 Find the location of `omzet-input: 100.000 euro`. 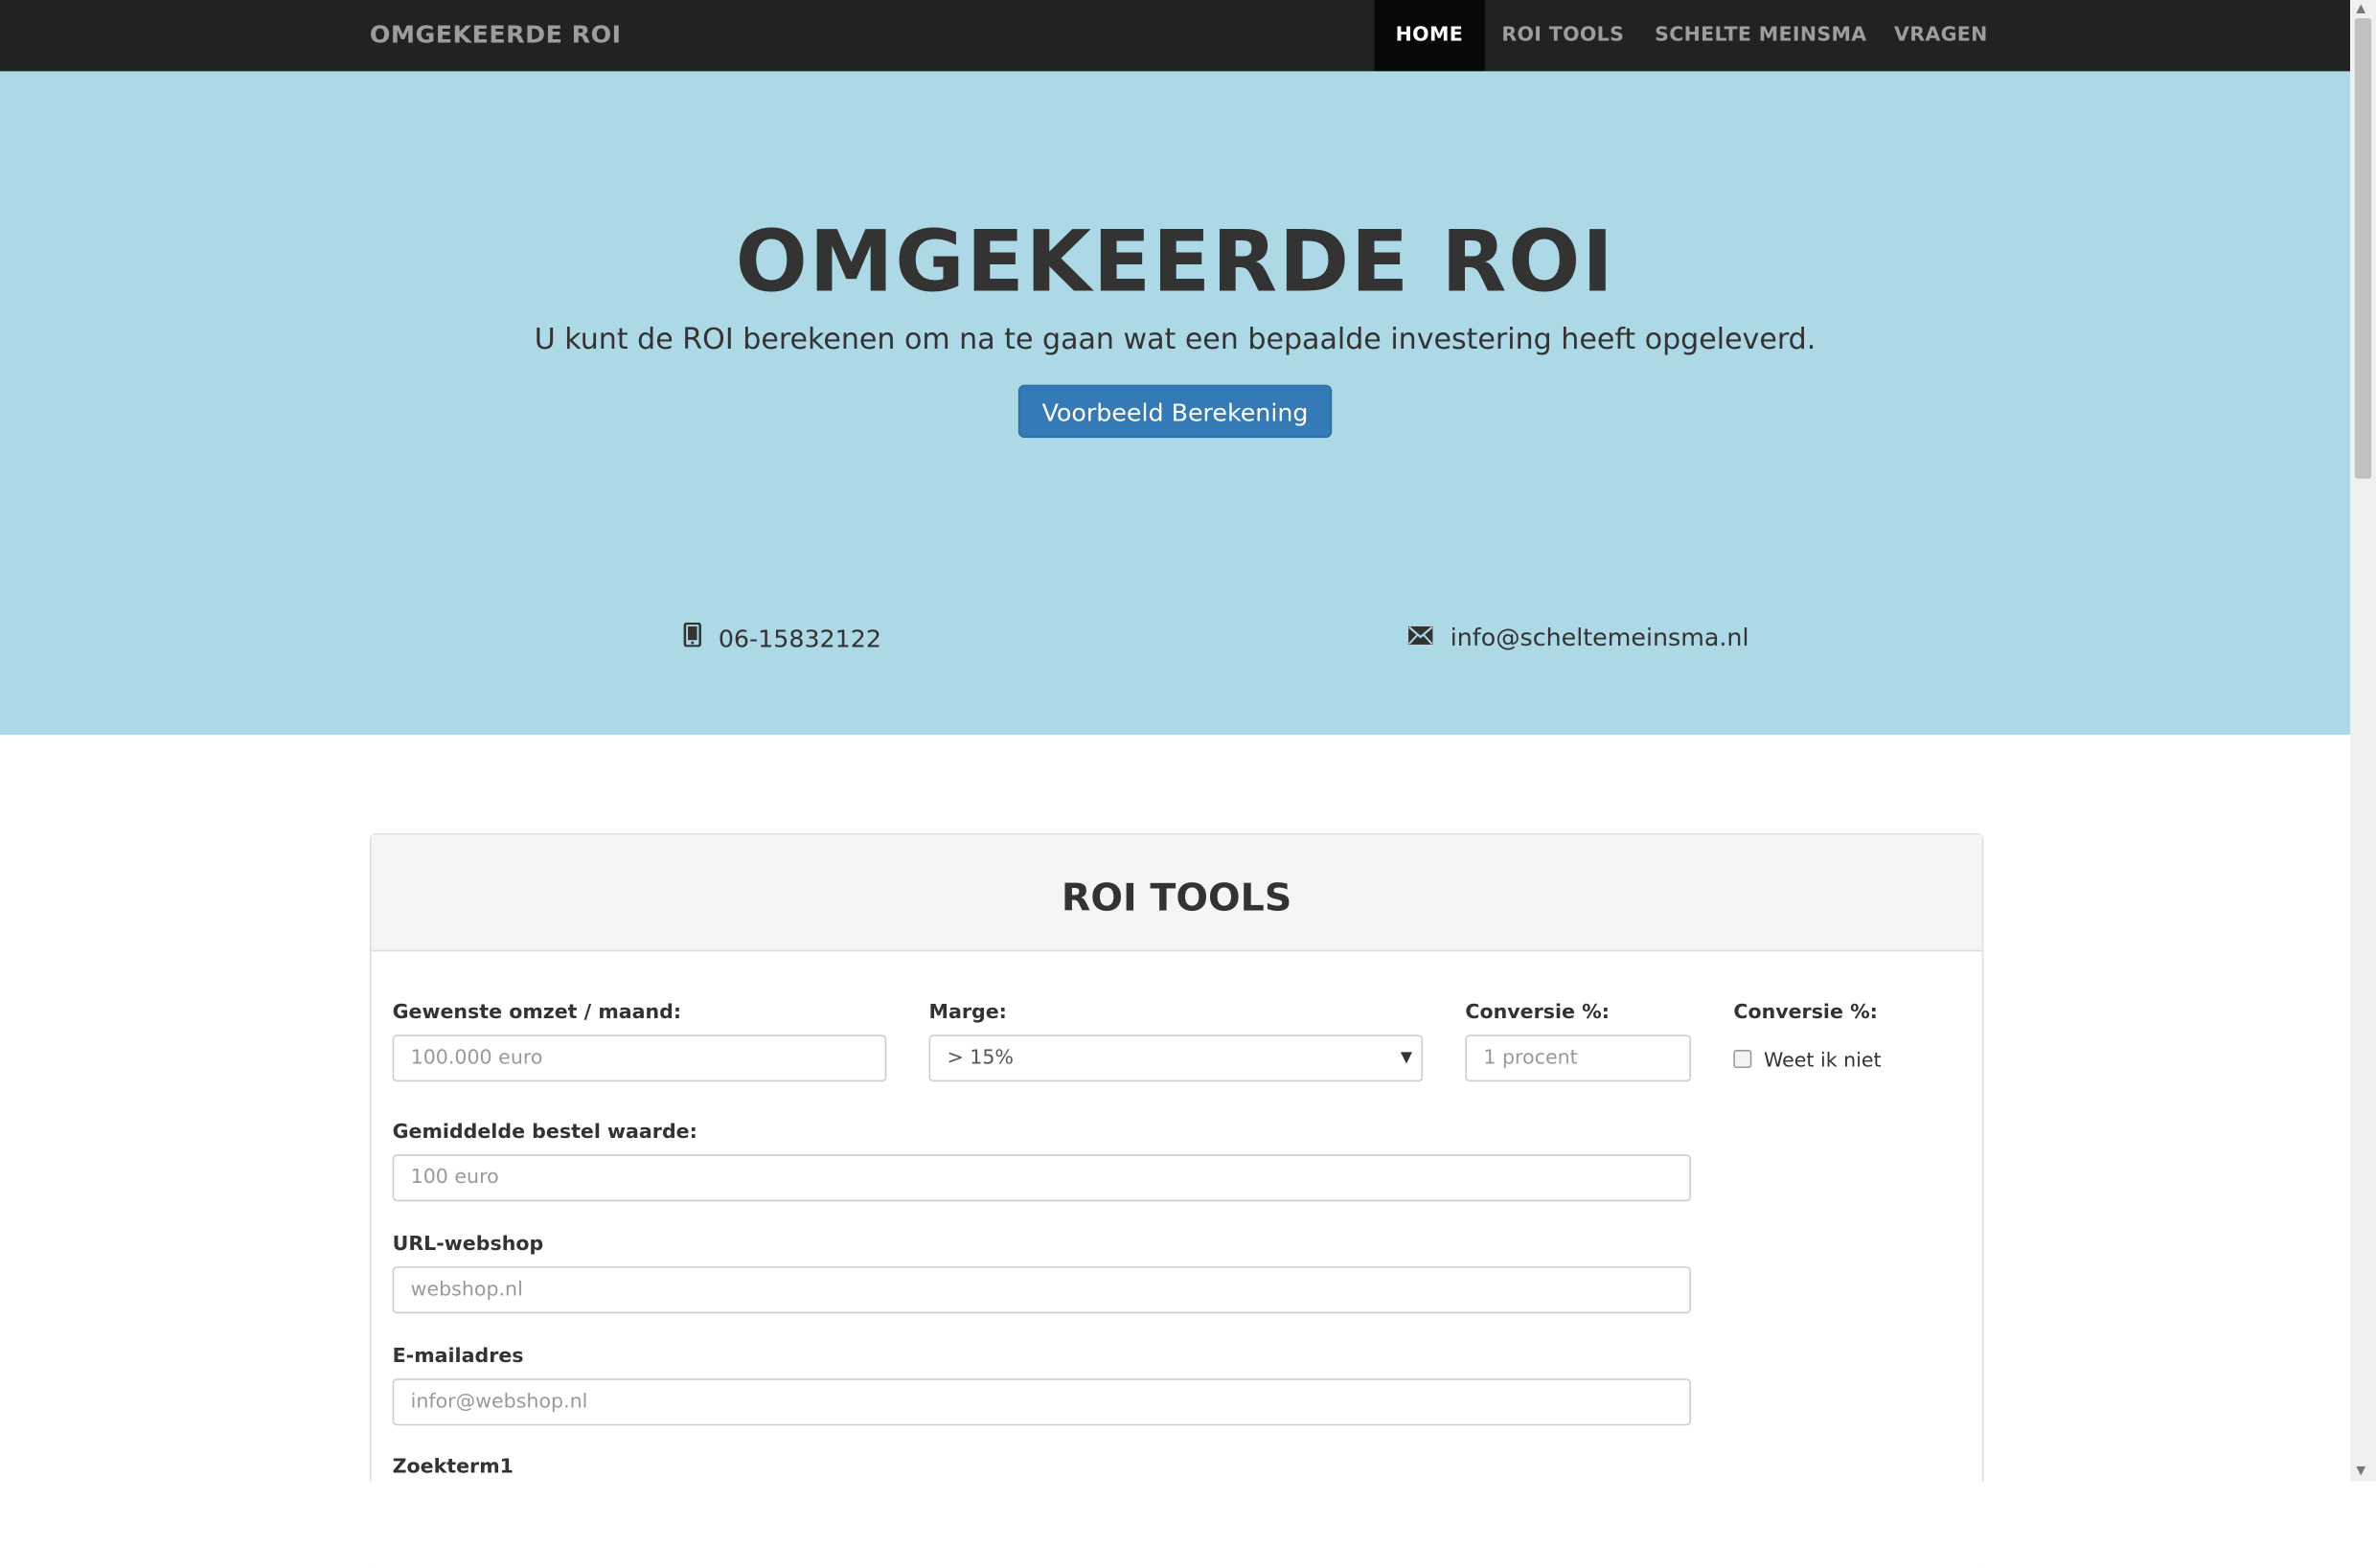

omzet-input: 100.000 euro is located at coordinates (639, 1058).